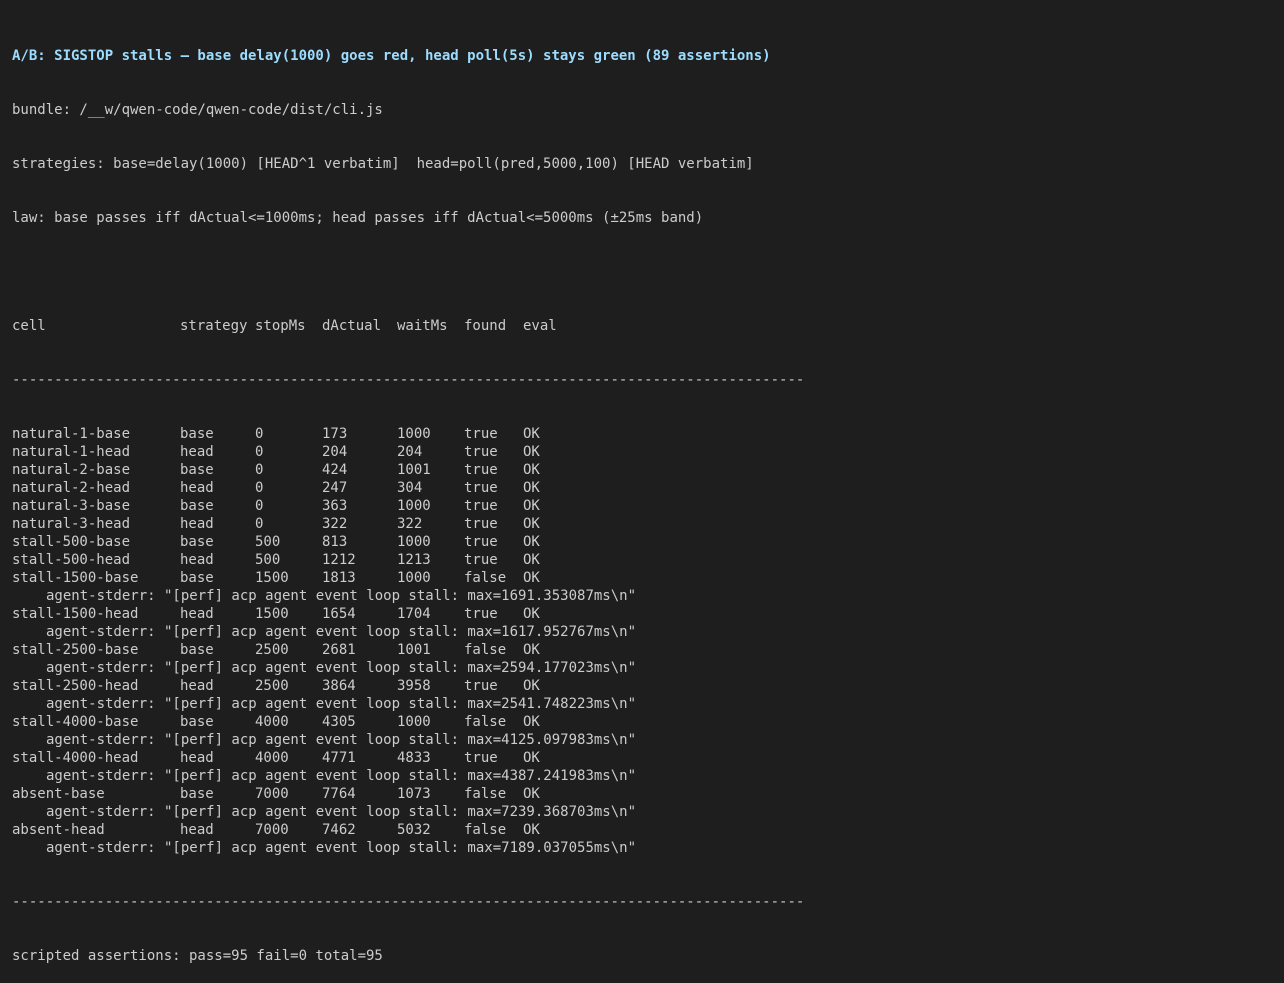 This screenshot has width=1284, height=983. I want to click on table-cell-dactual: 813, so click(335, 542).